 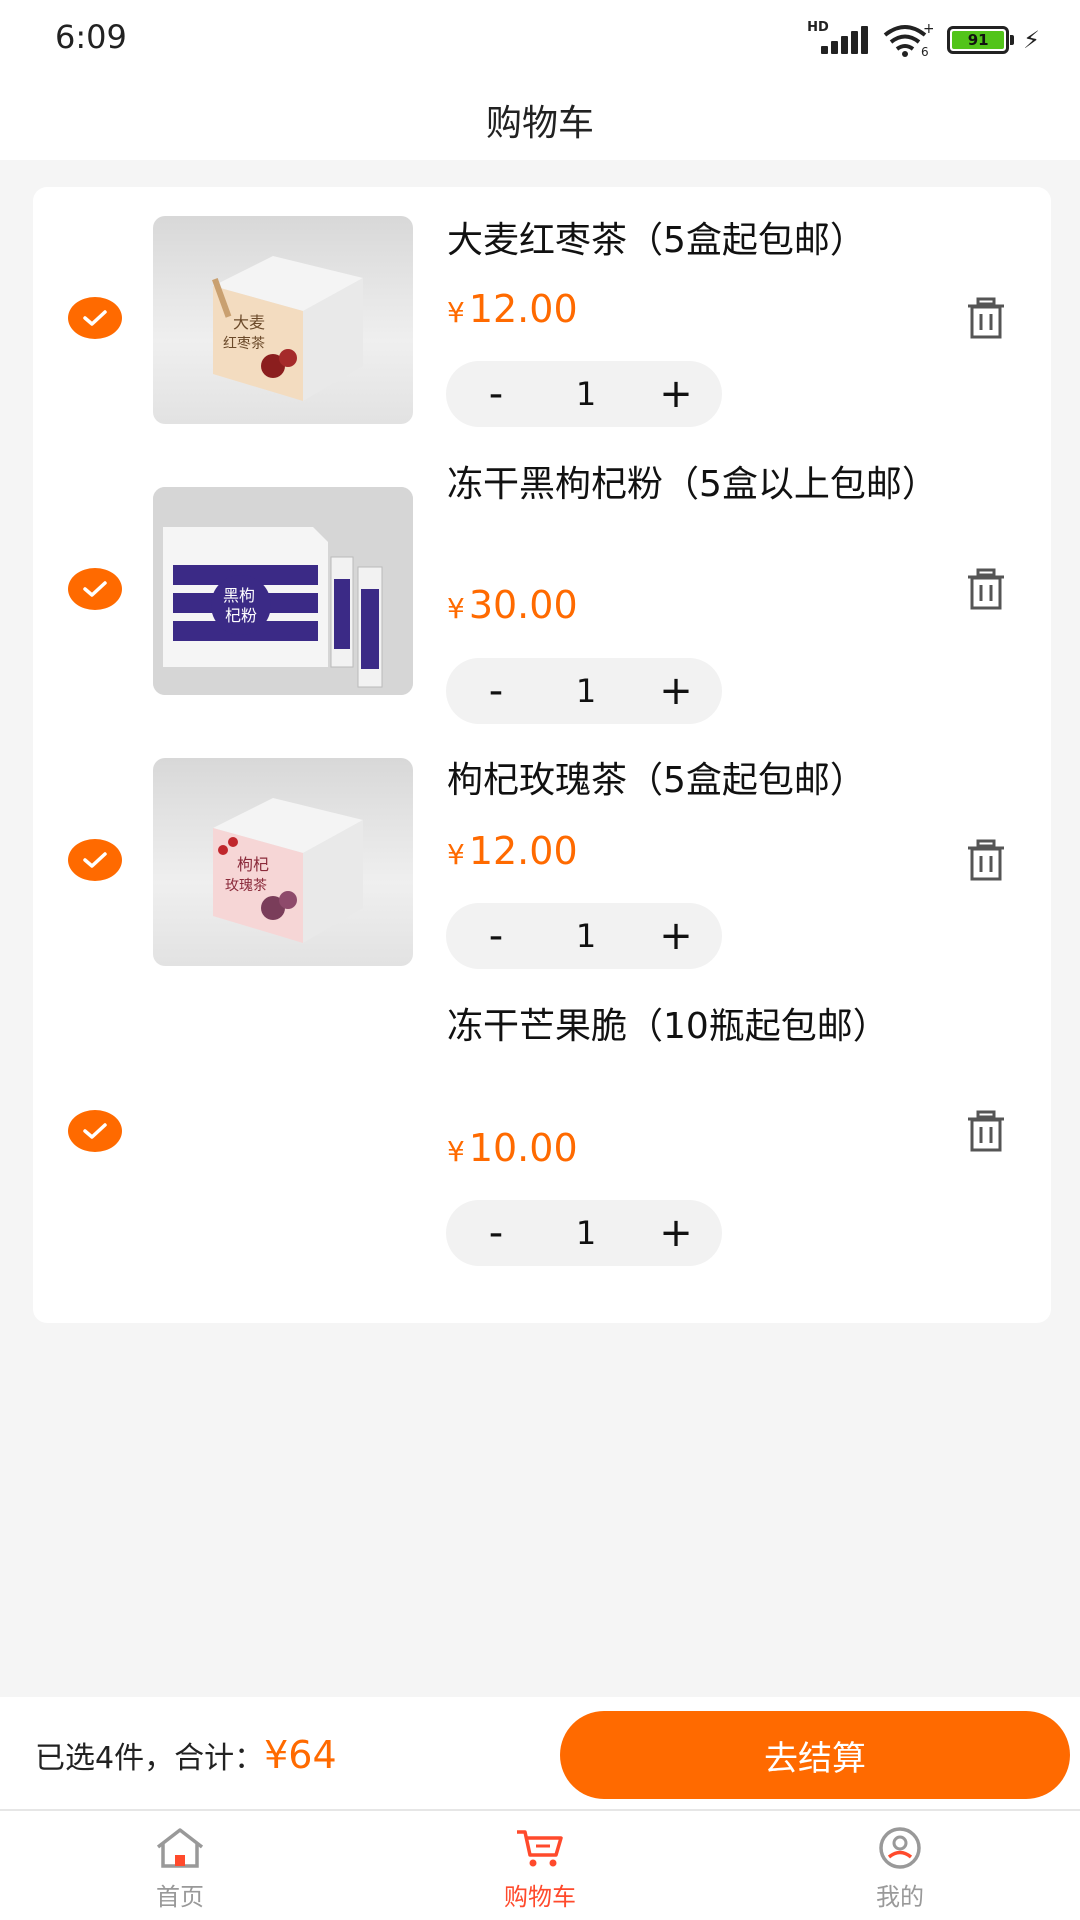 What do you see at coordinates (656, 780) in the screenshot?
I see `product-name: 枸杞玫瑰茶（5盒起包邮）` at bounding box center [656, 780].